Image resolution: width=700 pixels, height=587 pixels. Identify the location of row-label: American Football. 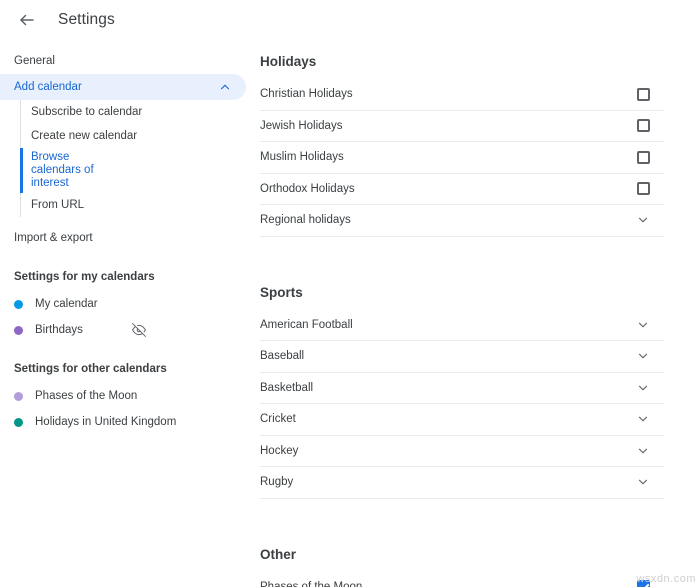
(306, 324).